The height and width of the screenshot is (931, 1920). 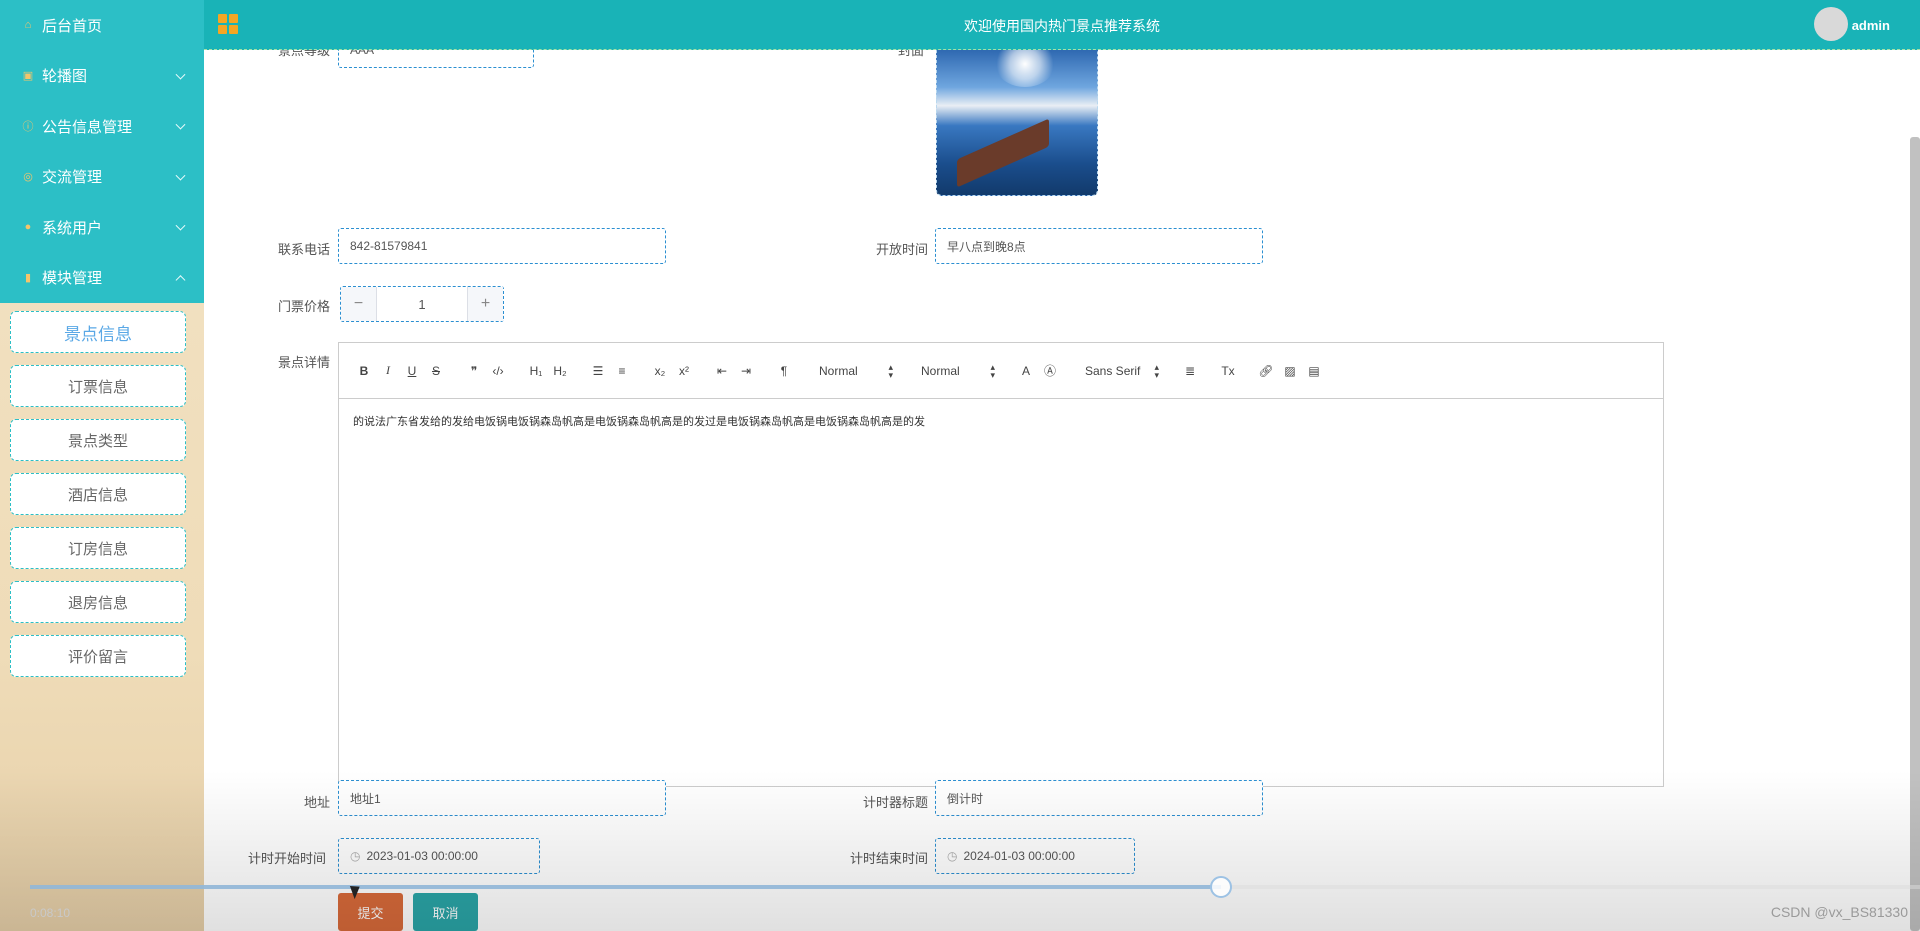 I want to click on cancel-button: 取消, so click(x=445, y=912).